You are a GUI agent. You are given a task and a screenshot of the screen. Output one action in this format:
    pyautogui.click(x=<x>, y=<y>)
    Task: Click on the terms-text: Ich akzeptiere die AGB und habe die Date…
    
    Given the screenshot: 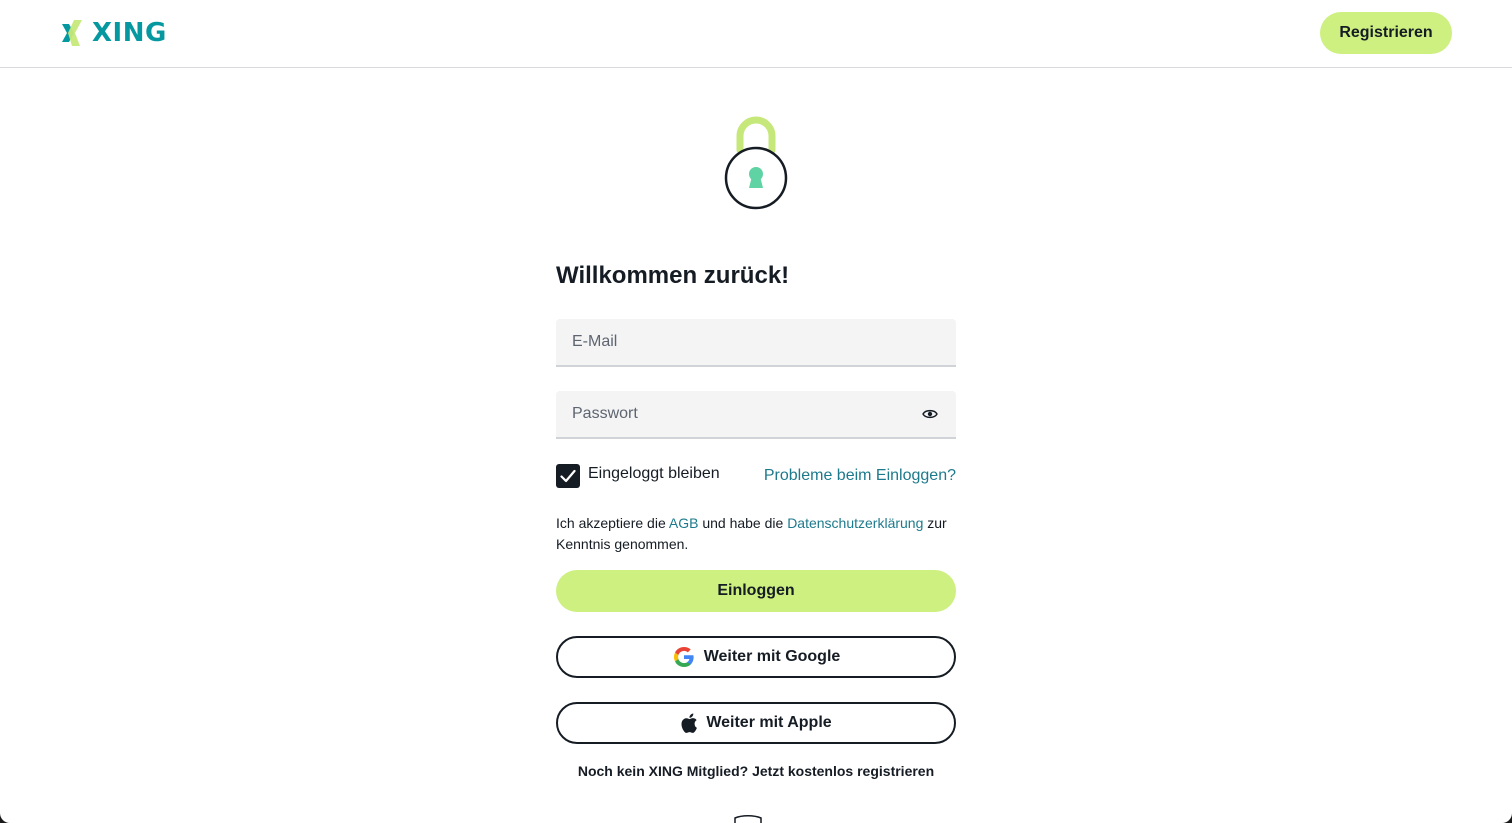 What is the action you would take?
    pyautogui.click(x=756, y=534)
    